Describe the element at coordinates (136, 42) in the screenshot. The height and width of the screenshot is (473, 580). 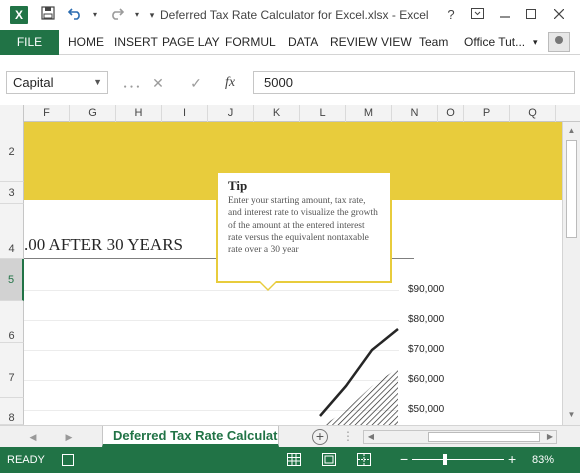
I see `tab-insert: INSERT` at that location.